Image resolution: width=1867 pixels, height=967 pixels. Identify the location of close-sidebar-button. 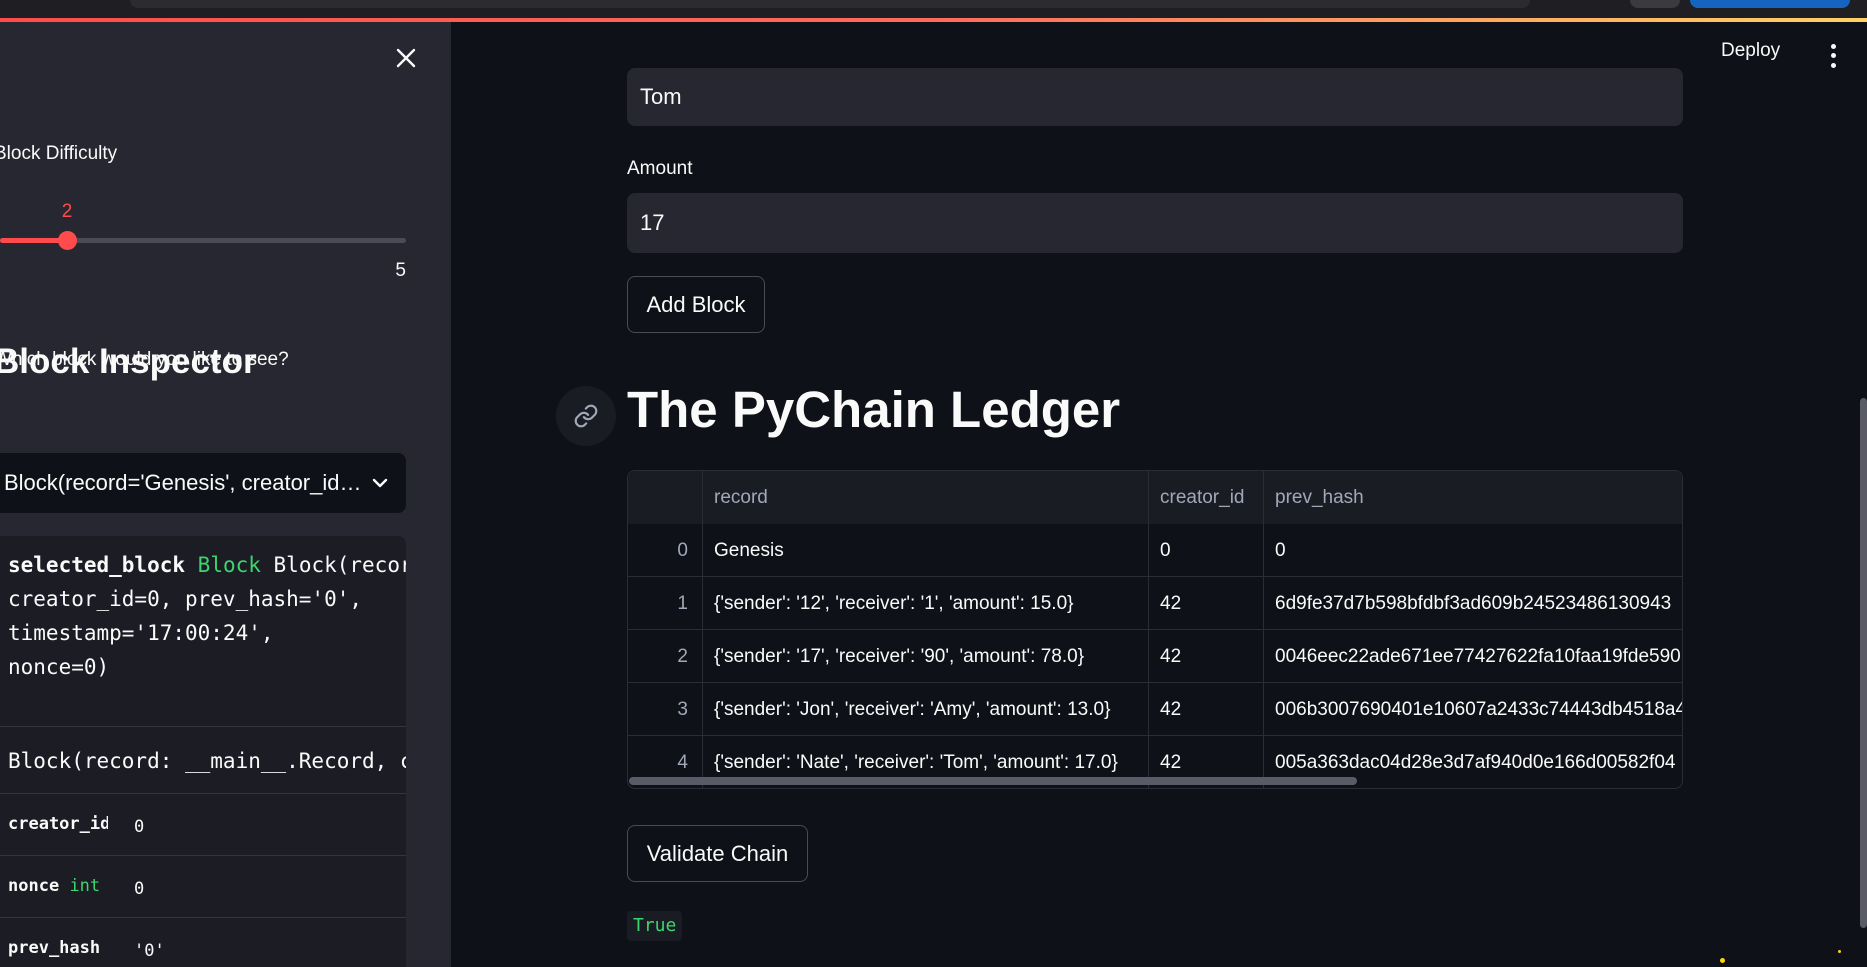
(406, 58).